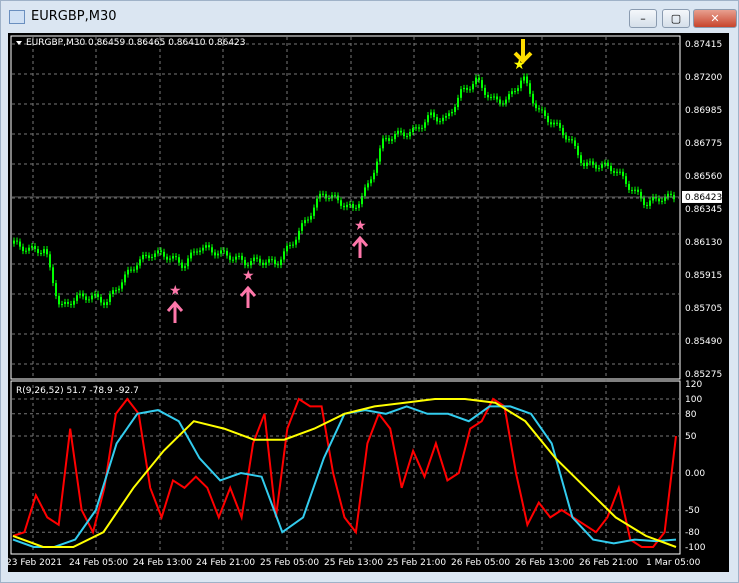  What do you see at coordinates (523, 51) in the screenshot?
I see `sell-arrow-icon` at bounding box center [523, 51].